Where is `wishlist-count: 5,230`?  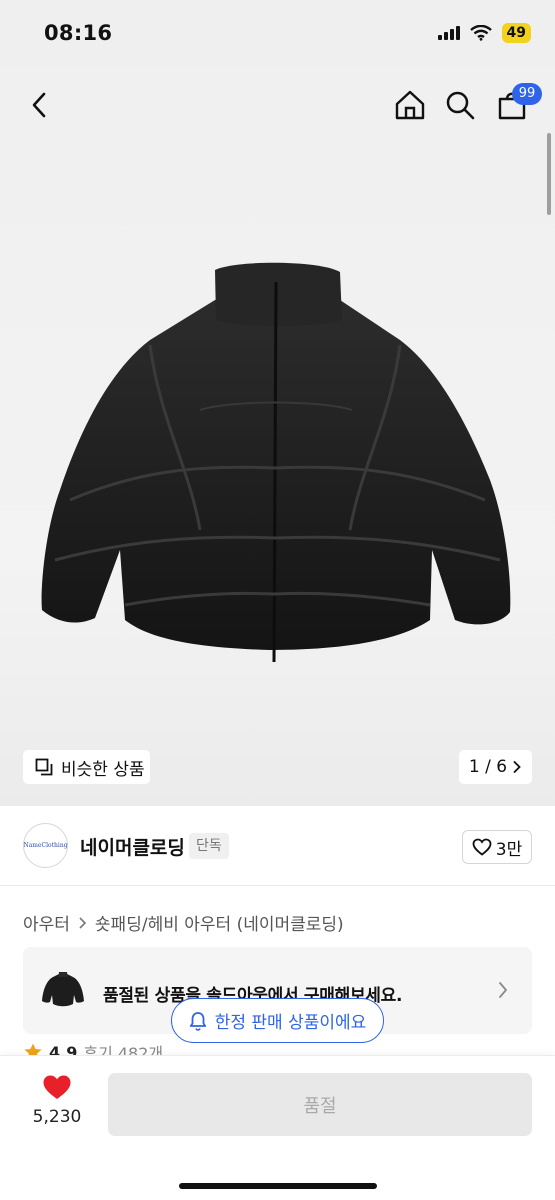
wishlist-count: 5,230 is located at coordinates (57, 1117).